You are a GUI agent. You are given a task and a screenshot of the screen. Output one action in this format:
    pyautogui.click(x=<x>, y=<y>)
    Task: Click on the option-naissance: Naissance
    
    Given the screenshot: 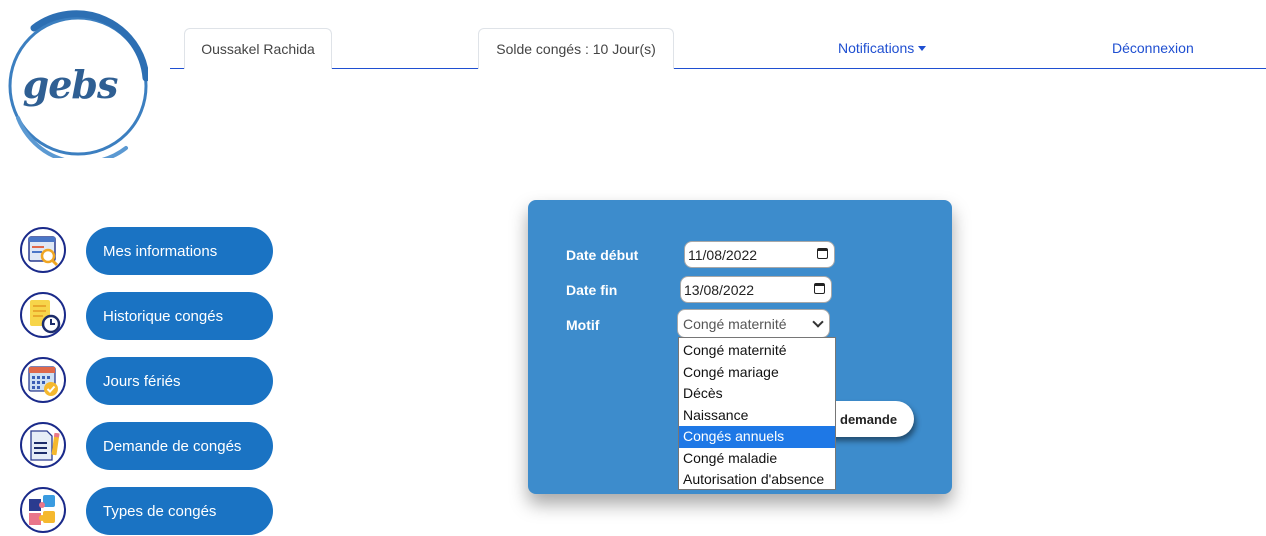 What is the action you would take?
    pyautogui.click(x=757, y=416)
    